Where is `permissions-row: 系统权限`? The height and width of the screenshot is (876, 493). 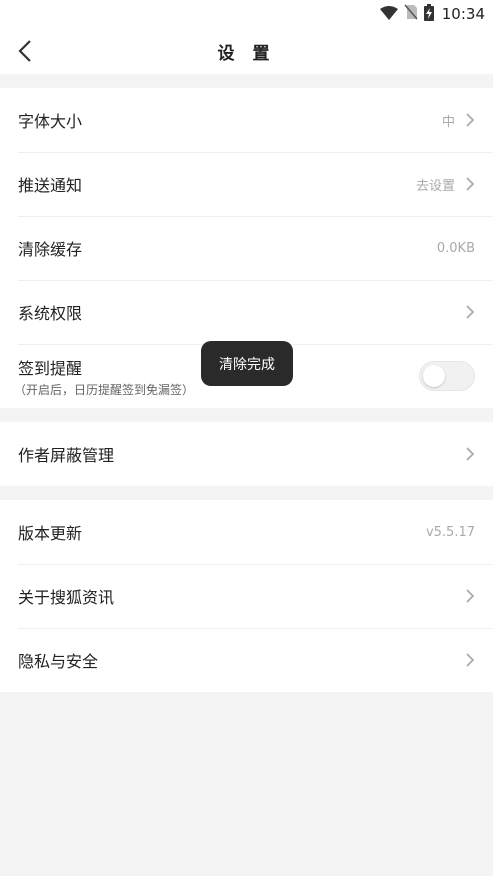
permissions-row: 系统权限 is located at coordinates (246, 312).